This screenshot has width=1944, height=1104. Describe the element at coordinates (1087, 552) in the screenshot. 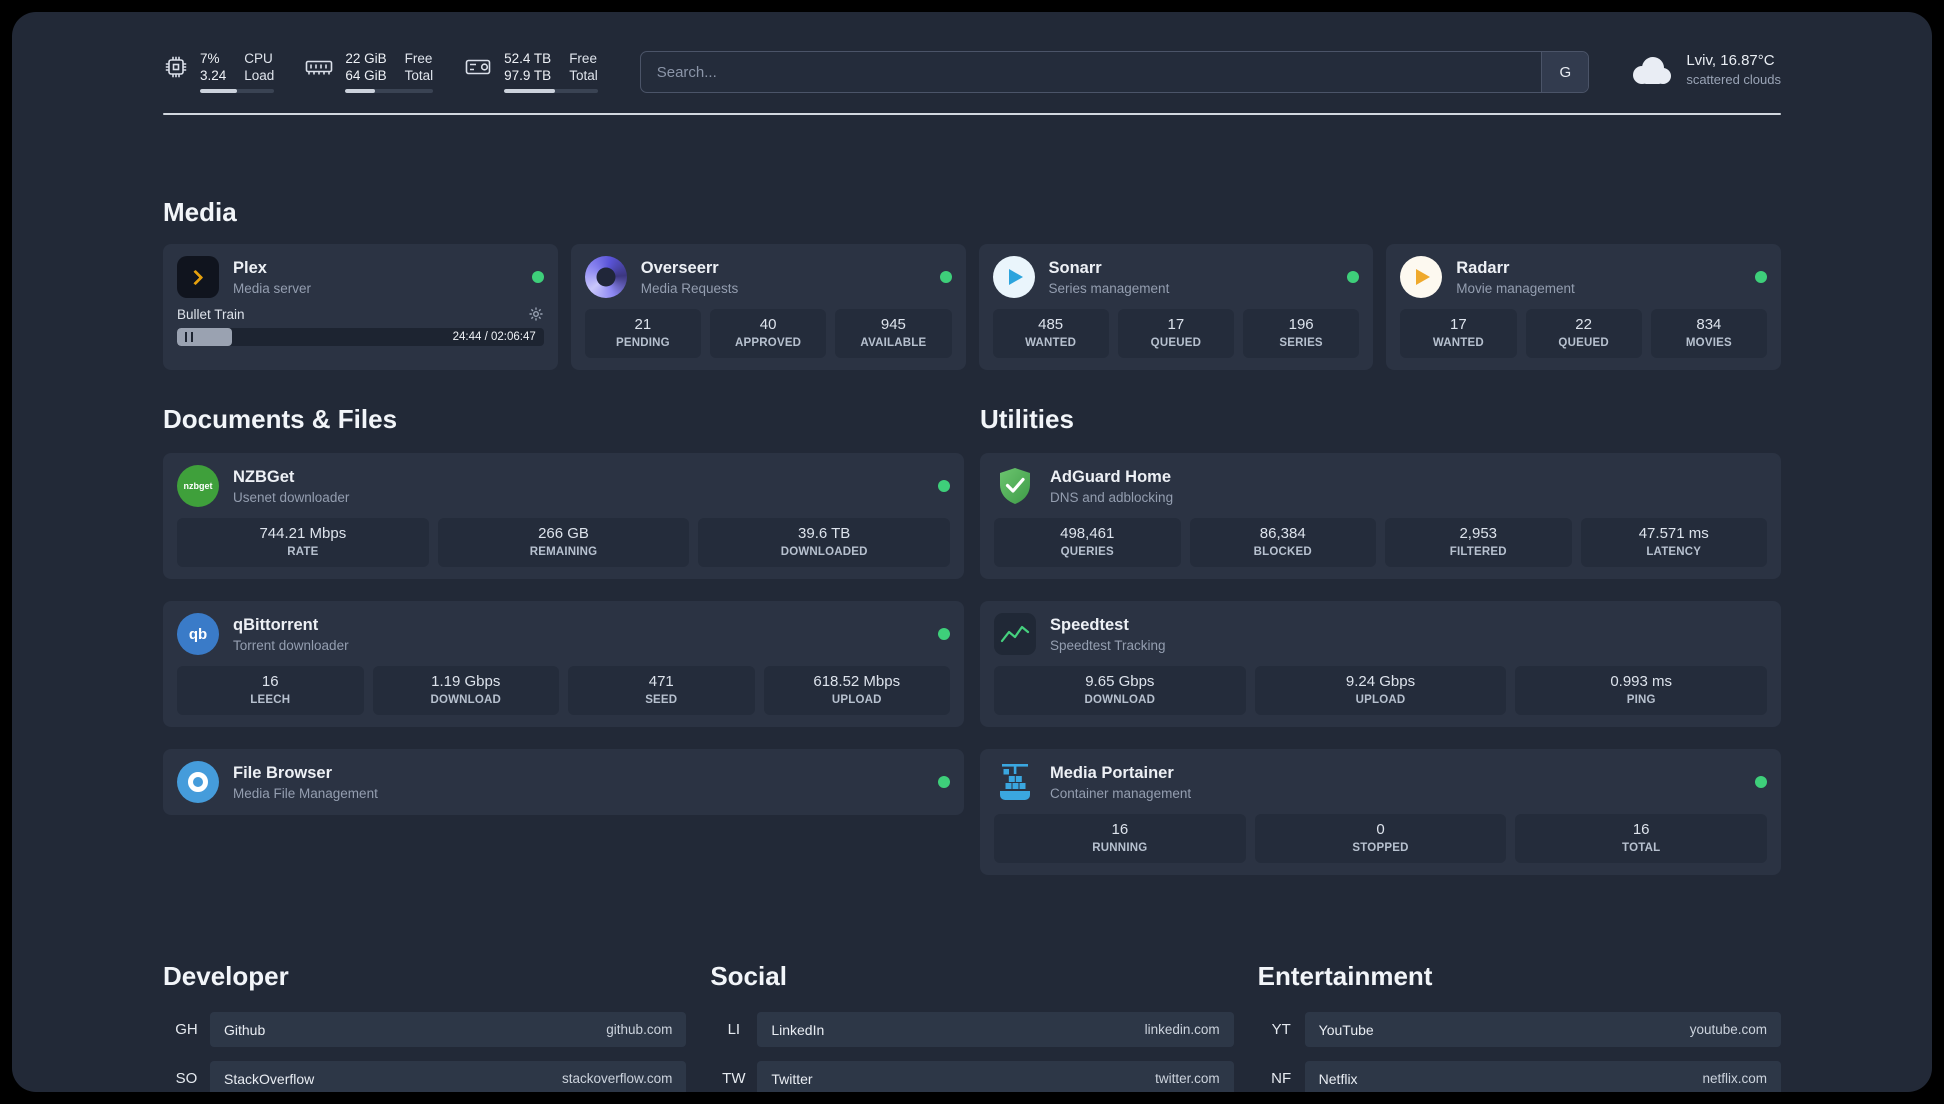

I see `stat-label: QUERIES` at that location.